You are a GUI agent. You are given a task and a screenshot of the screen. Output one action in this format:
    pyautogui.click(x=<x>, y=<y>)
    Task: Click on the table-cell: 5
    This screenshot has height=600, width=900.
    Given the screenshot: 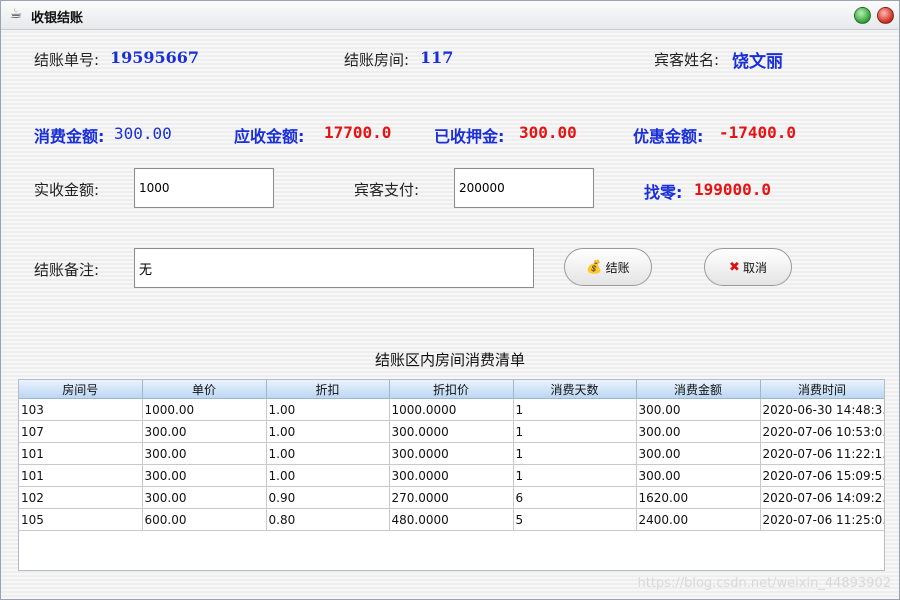 What is the action you would take?
    pyautogui.click(x=575, y=519)
    